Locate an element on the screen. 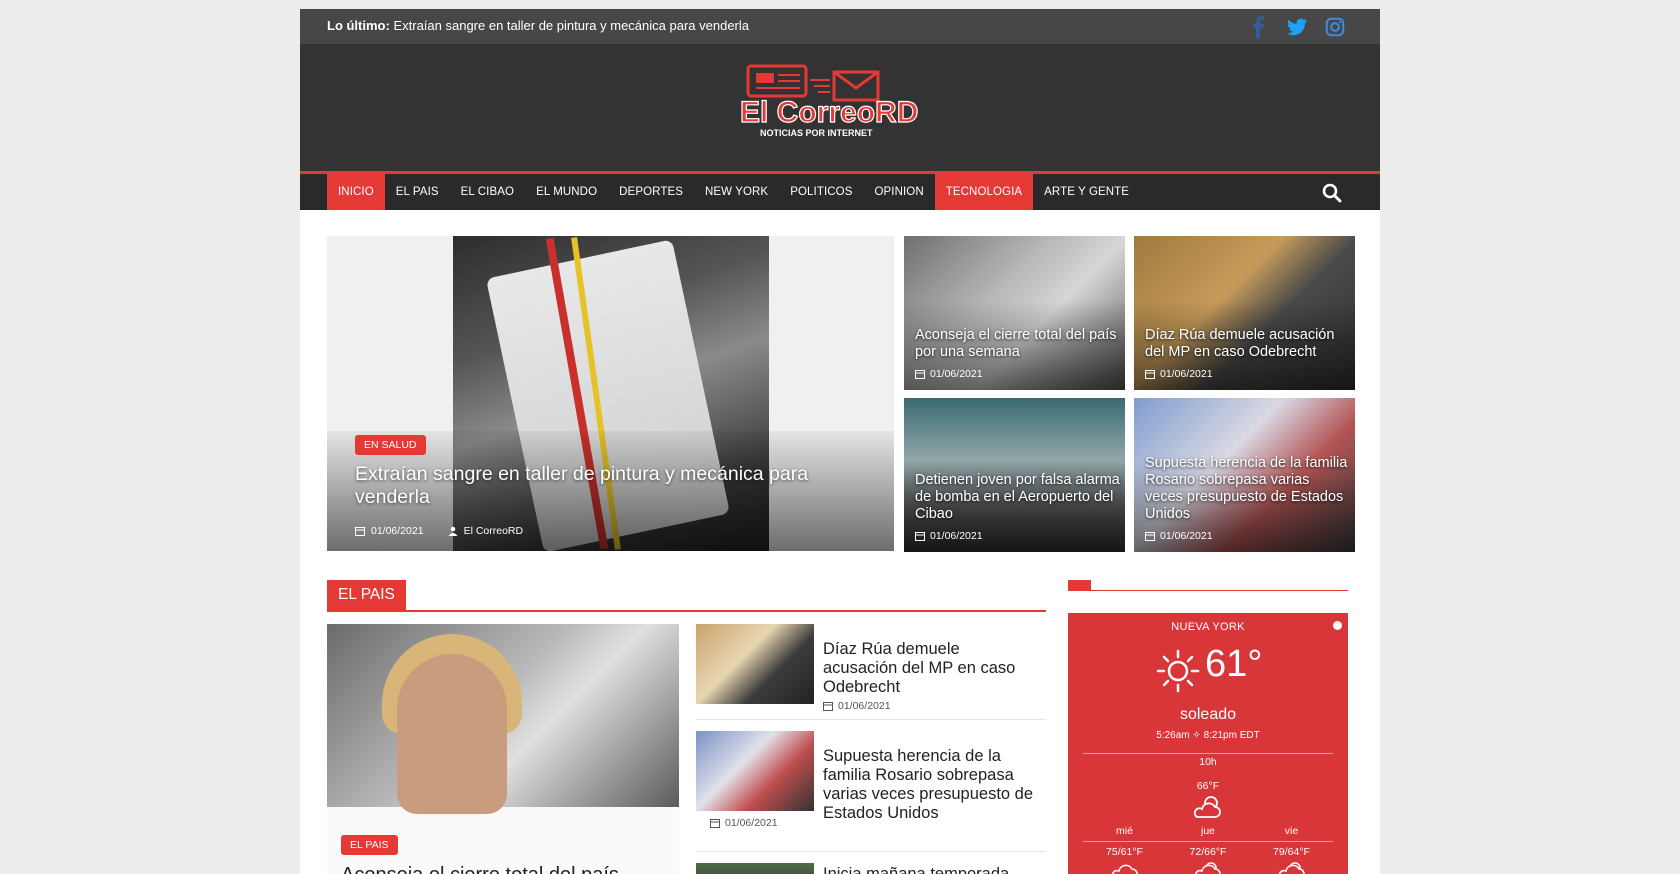  list-item: Inicia mañana temporada is located at coordinates (871, 868).